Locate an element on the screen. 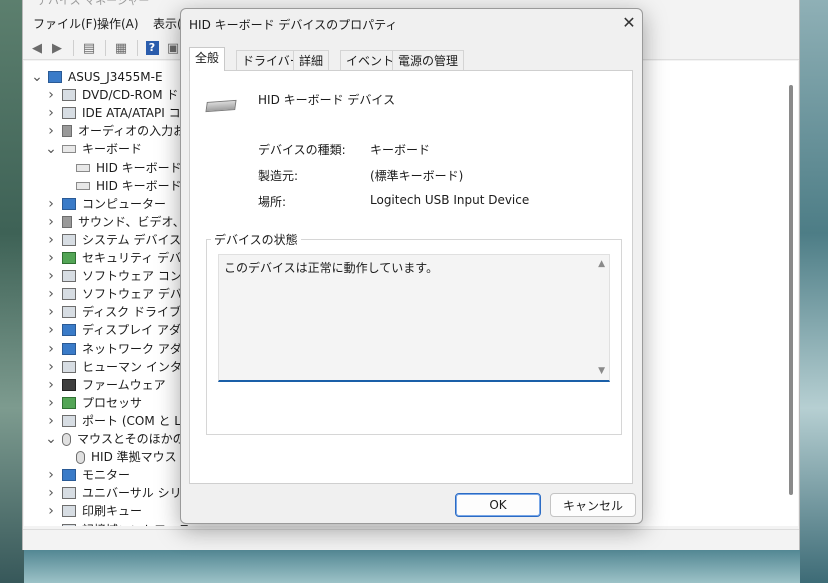  tree-item: › DVD/CD-ROM ドラ is located at coordinates (117, 95).